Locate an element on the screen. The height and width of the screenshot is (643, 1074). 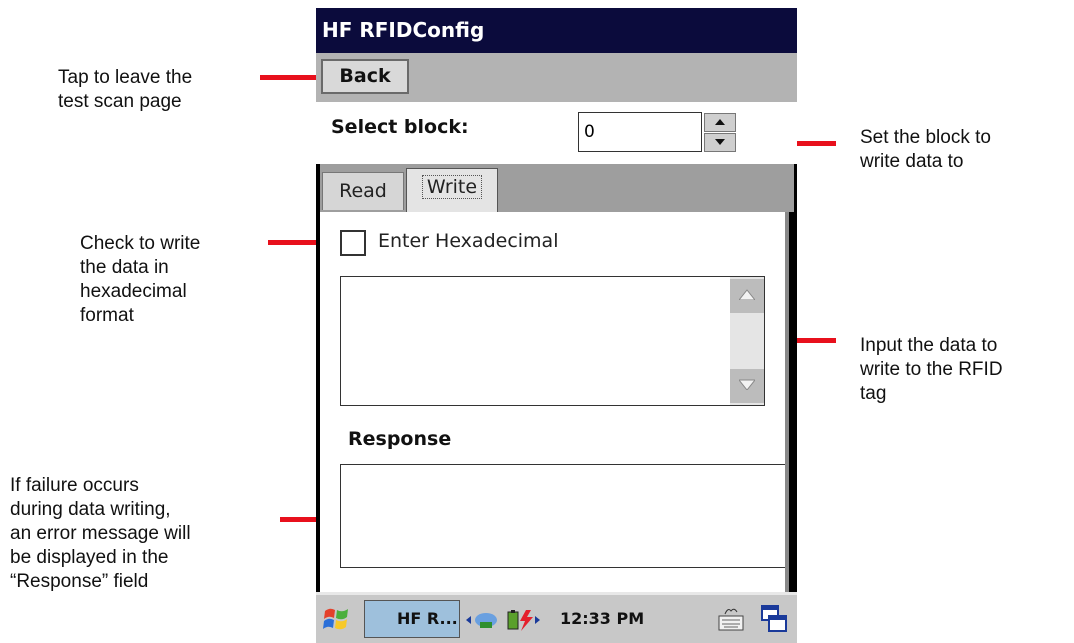
response-field is located at coordinates (562, 516).